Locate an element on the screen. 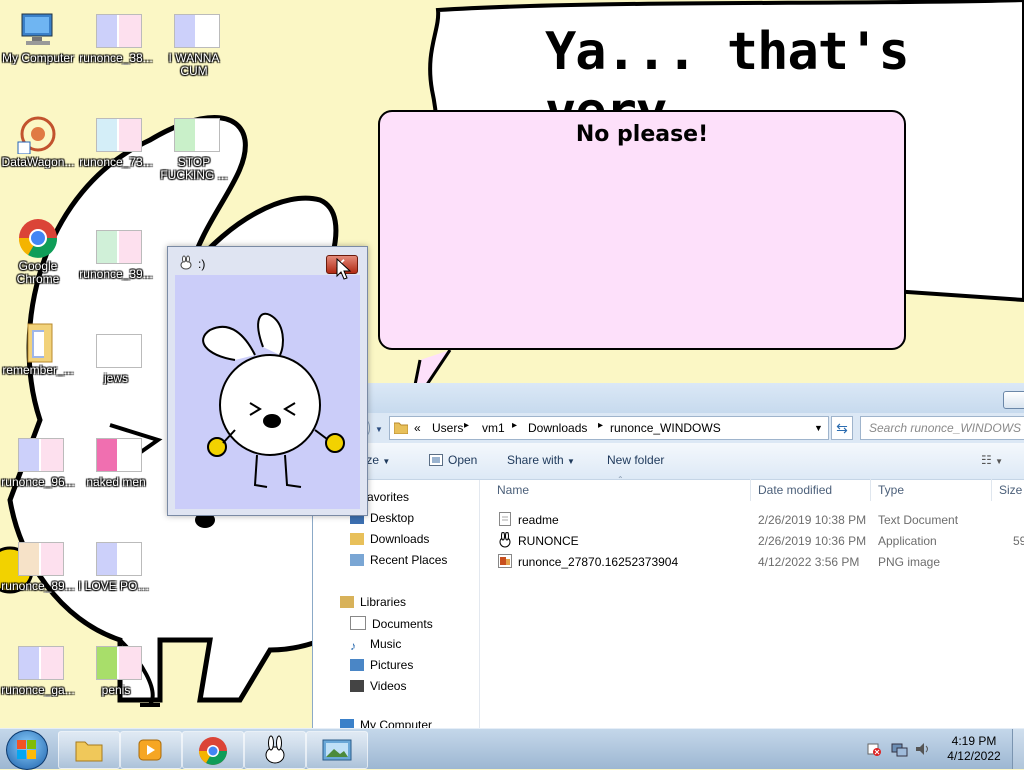  chrome-icon is located at coordinates (213, 751).